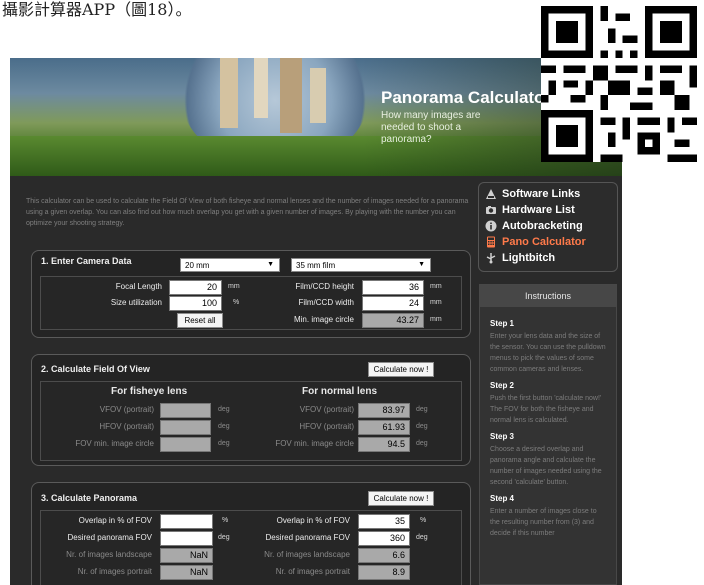  I want to click on normal-vfov-unit: deg, so click(422, 409).